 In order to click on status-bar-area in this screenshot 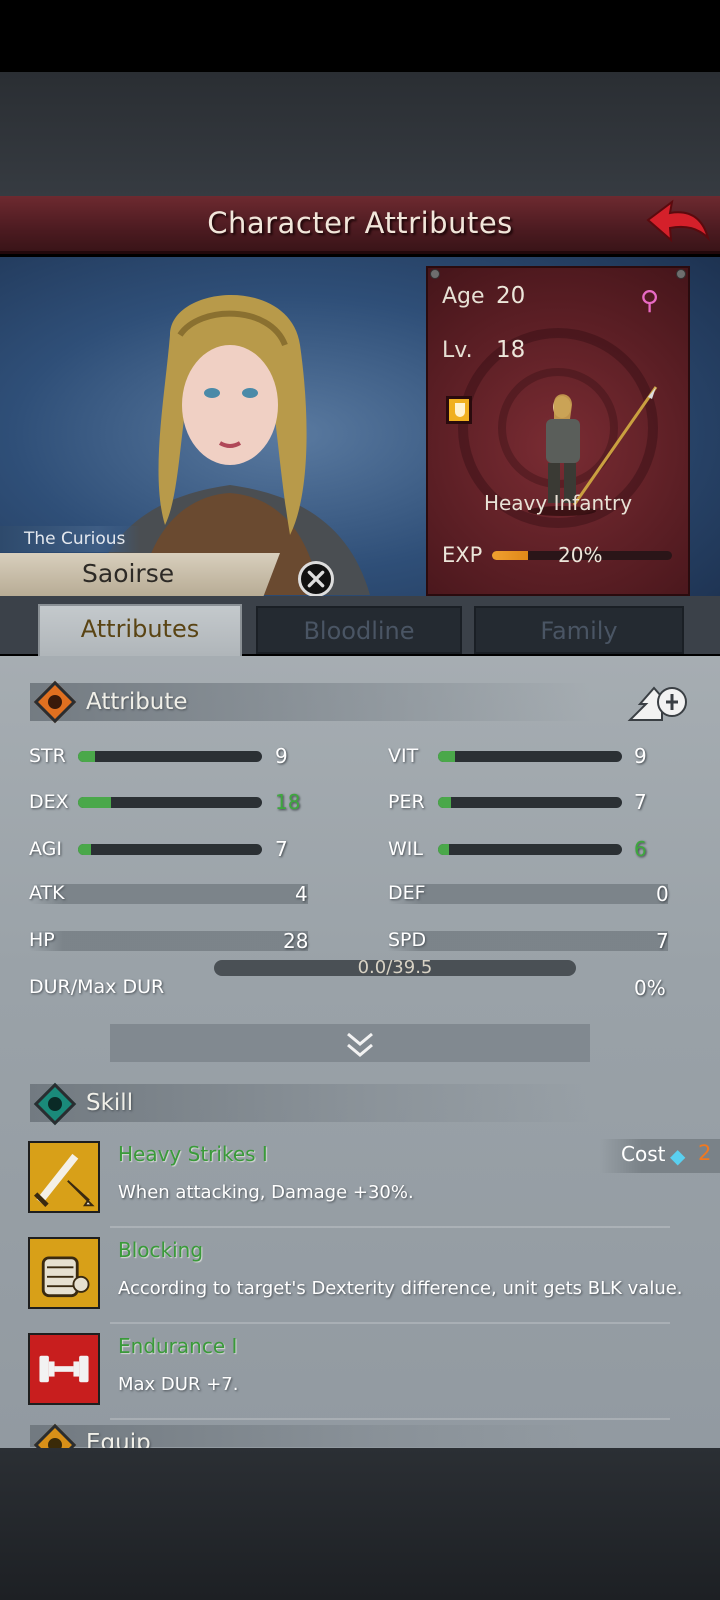, I will do `click(360, 36)`.